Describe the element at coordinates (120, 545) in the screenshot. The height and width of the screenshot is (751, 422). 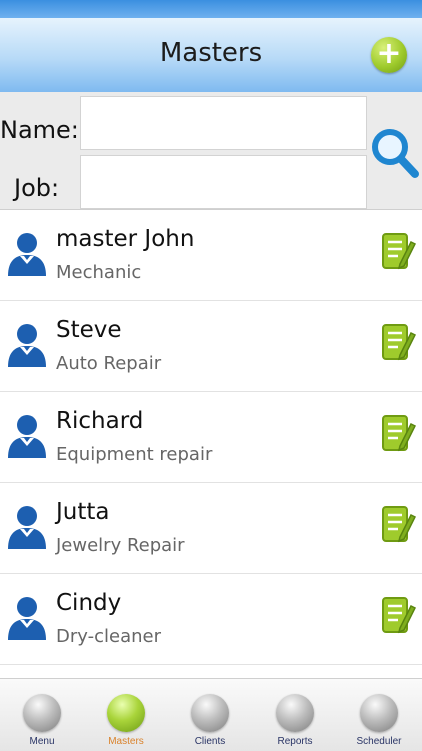
I see `master-job: Jewelry Repair` at that location.